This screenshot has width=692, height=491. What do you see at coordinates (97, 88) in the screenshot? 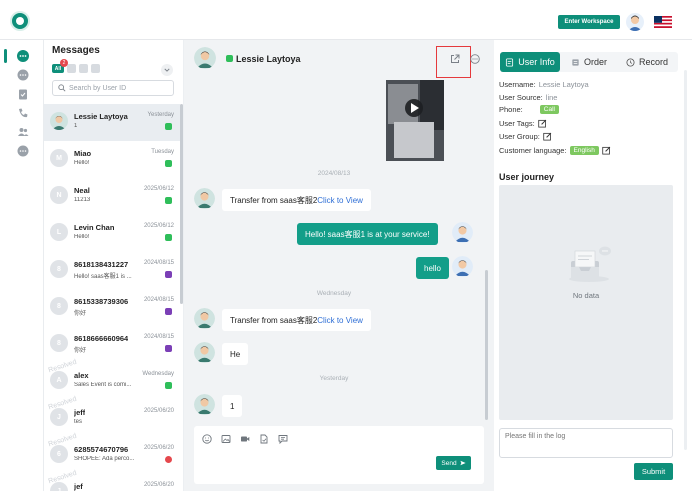
I see `search-input: Search by User ID` at bounding box center [97, 88].